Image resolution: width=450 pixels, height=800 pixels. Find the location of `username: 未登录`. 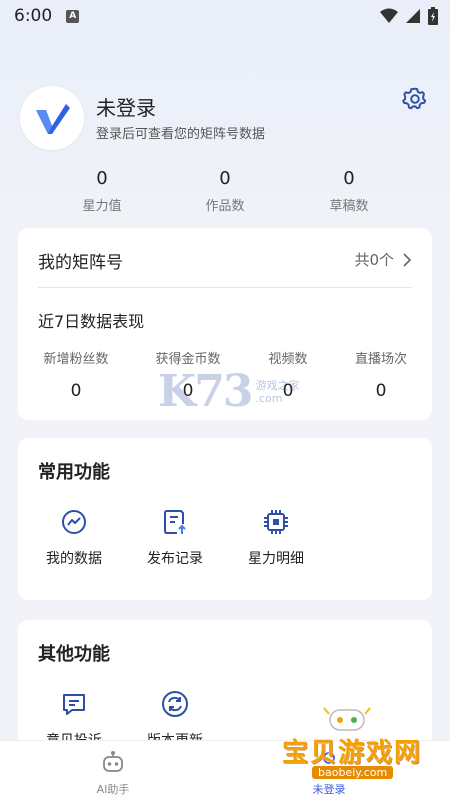

username: 未登录 is located at coordinates (126, 106).